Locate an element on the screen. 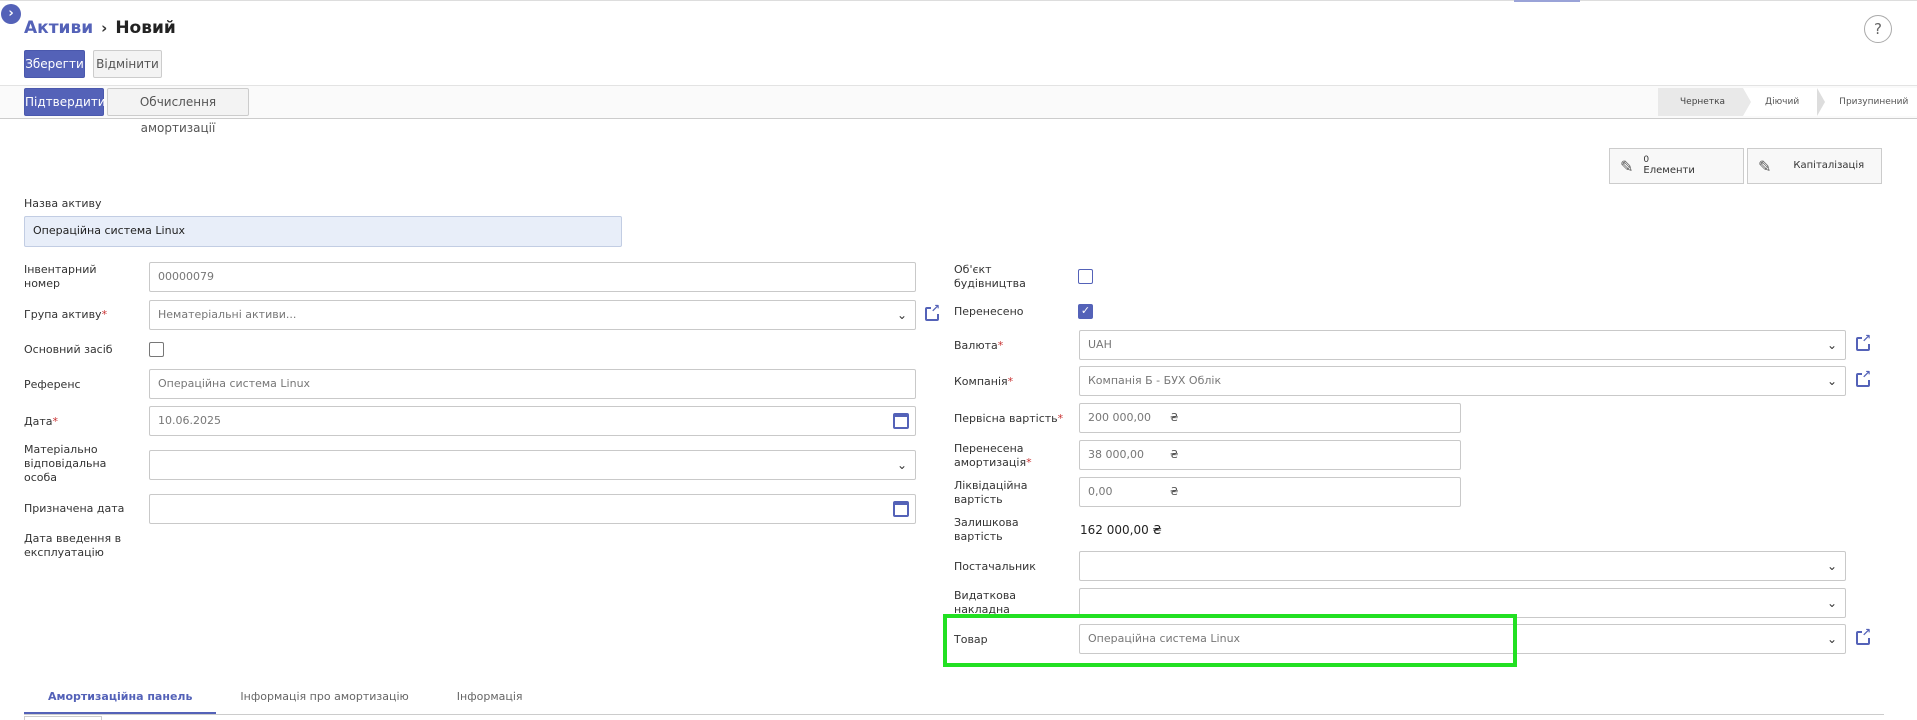 This screenshot has width=1917, height=720. company-label-text: Компанія is located at coordinates (981, 381).